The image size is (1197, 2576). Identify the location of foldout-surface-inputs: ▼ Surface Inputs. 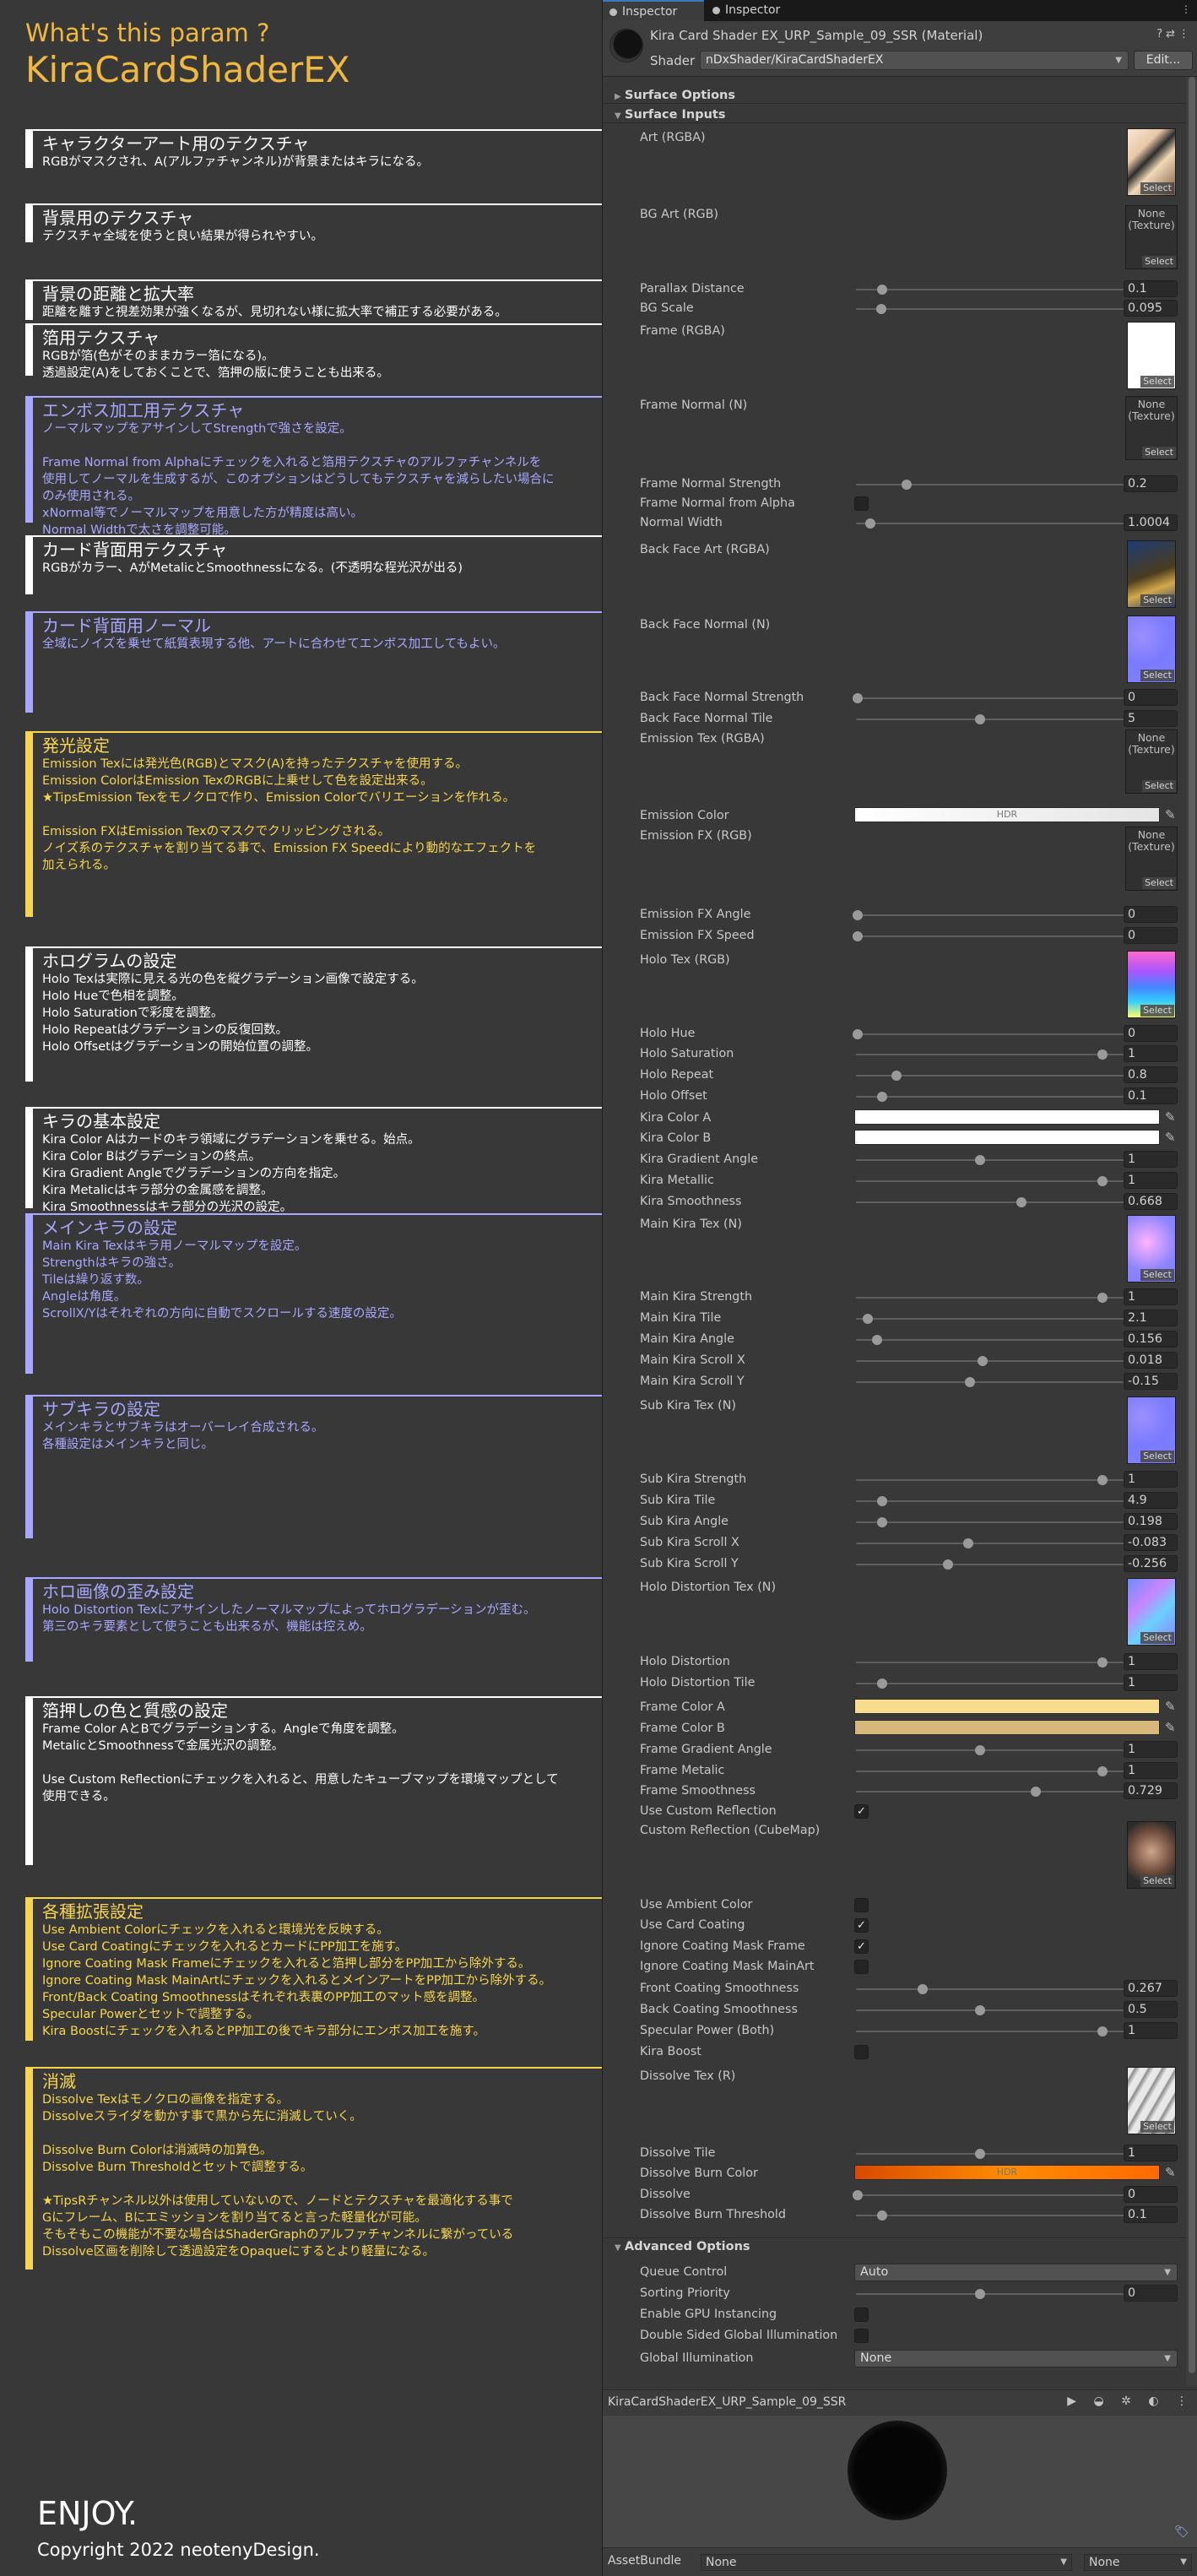
(670, 115).